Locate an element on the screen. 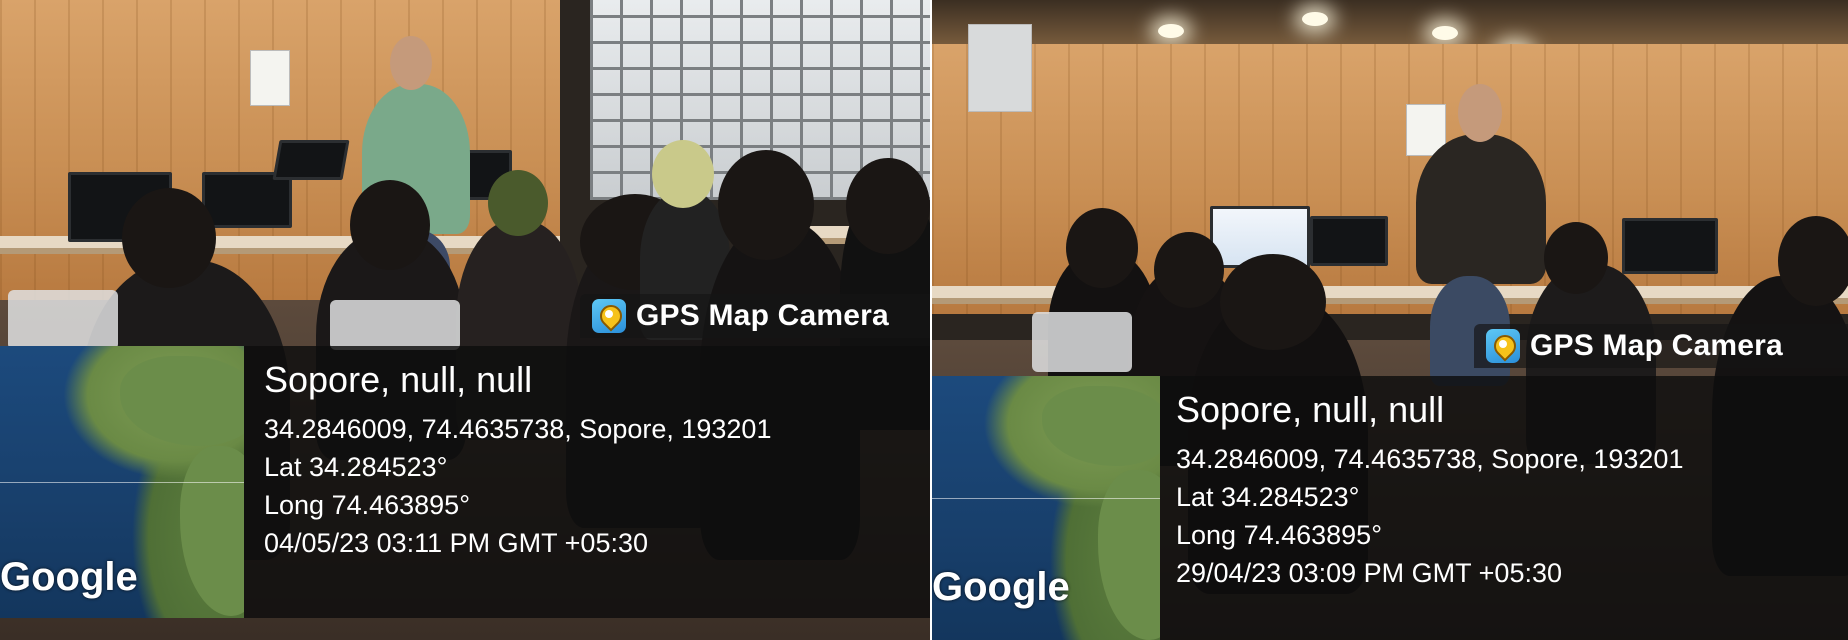 This screenshot has height=640, width=1848. datetime: 29/04/23 03:09 PM GMT +05:30 is located at coordinates (1369, 573).